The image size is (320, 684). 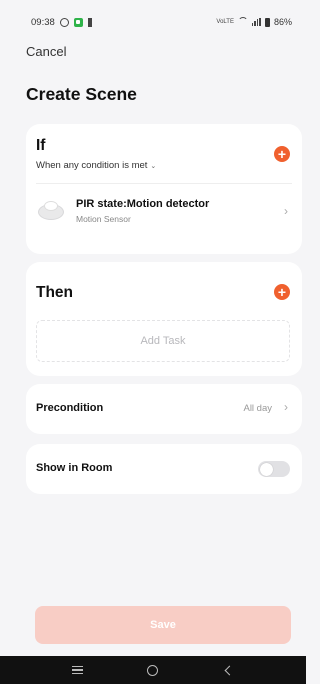 I want to click on motion-sensor-icon, so click(x=51, y=211).